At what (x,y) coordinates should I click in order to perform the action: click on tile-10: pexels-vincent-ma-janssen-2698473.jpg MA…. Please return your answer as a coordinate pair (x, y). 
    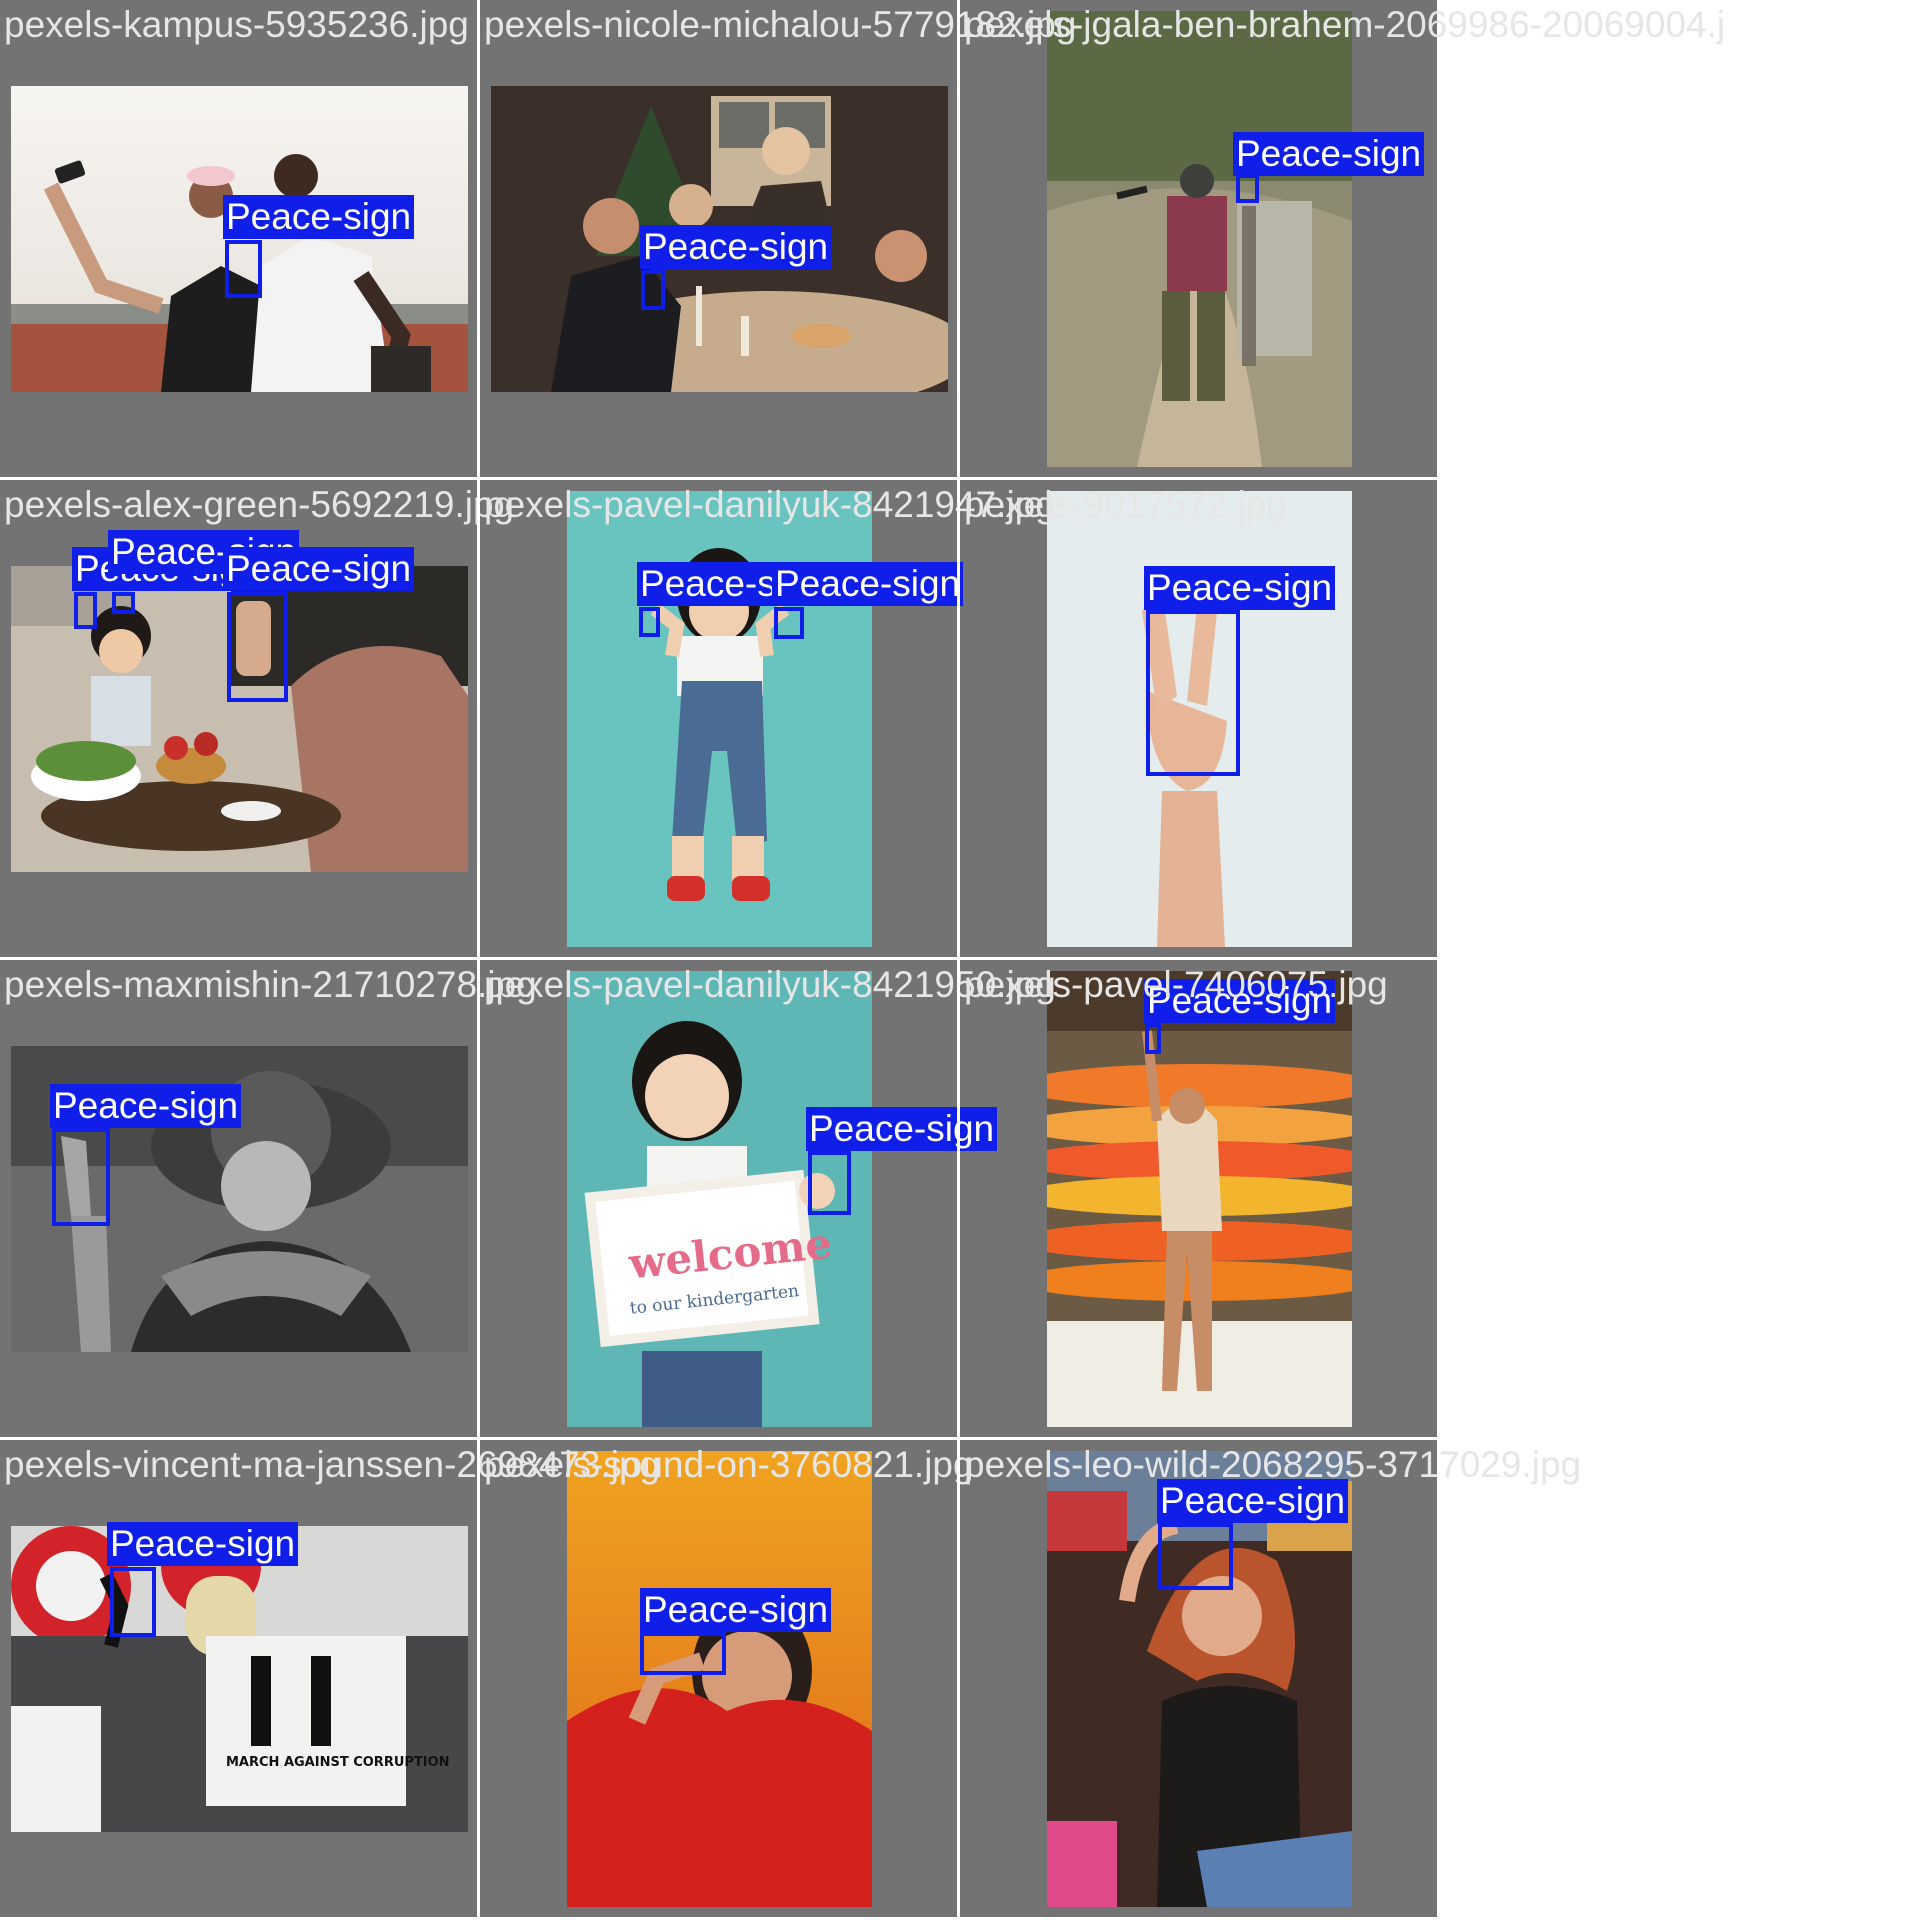
    Looking at the image, I should click on (330, 1678).